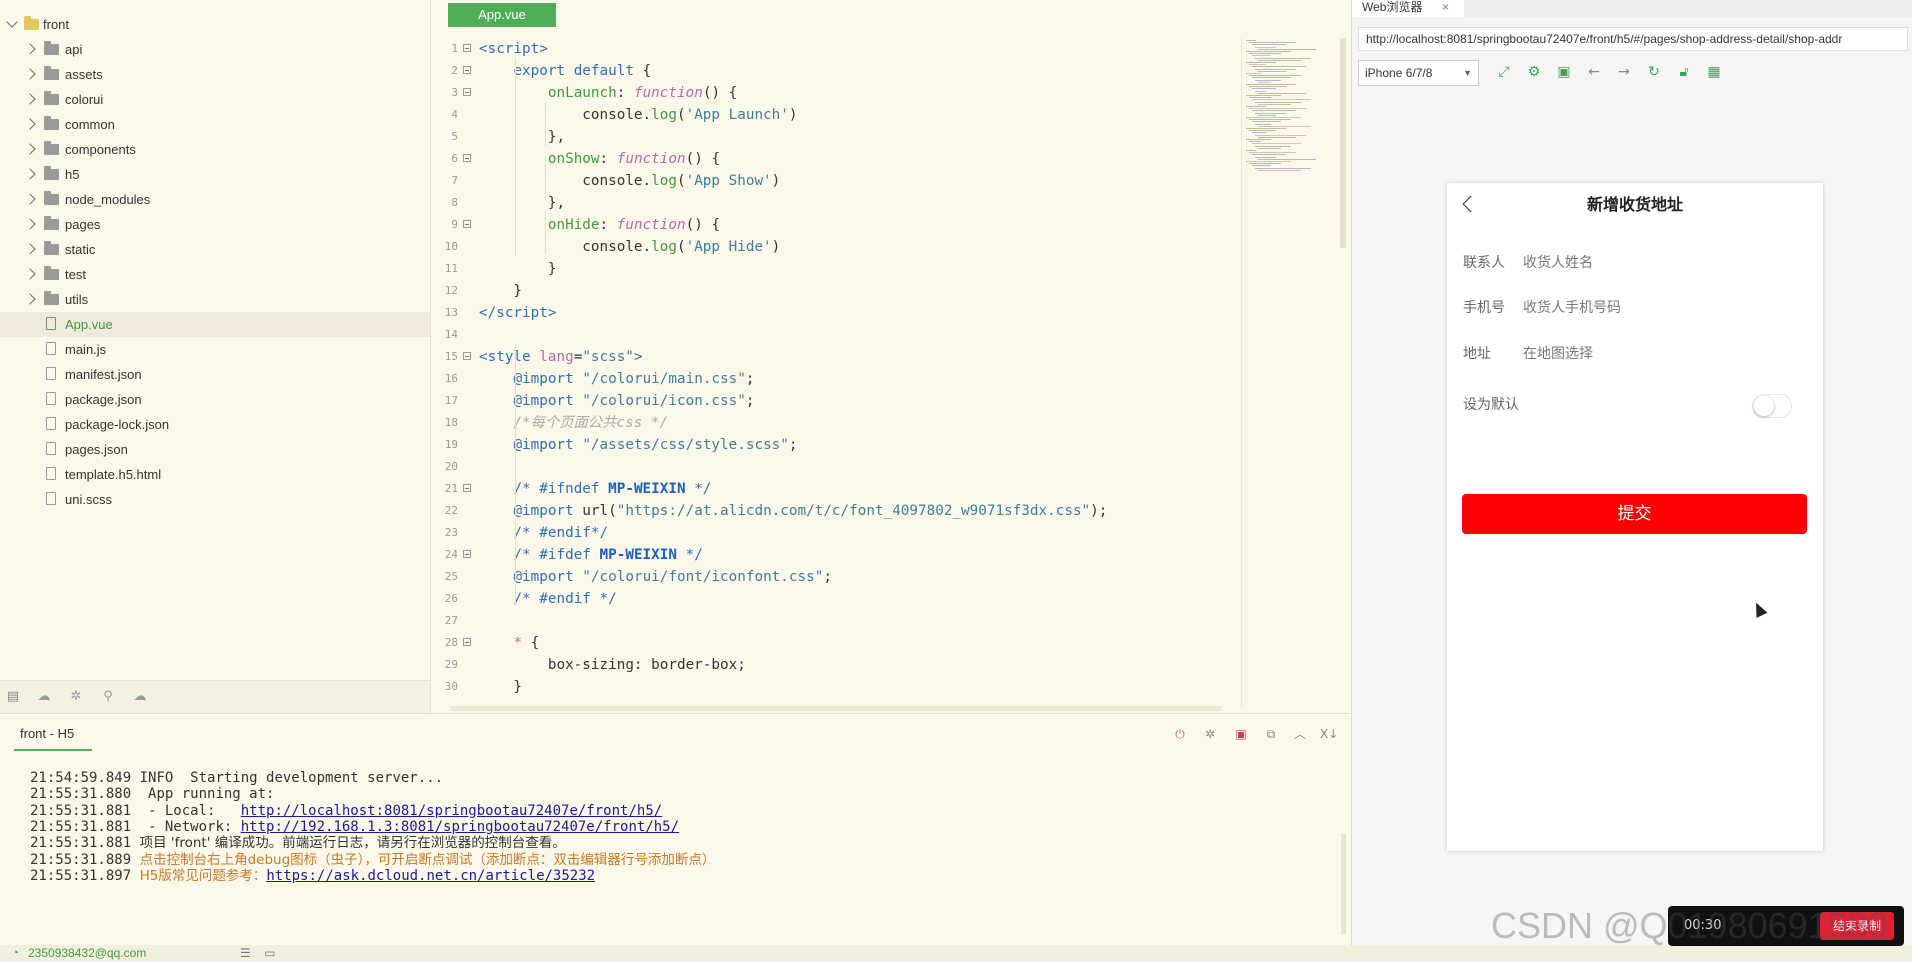 Image resolution: width=1912 pixels, height=962 pixels. I want to click on cloud-icon: ☁, so click(140, 697).